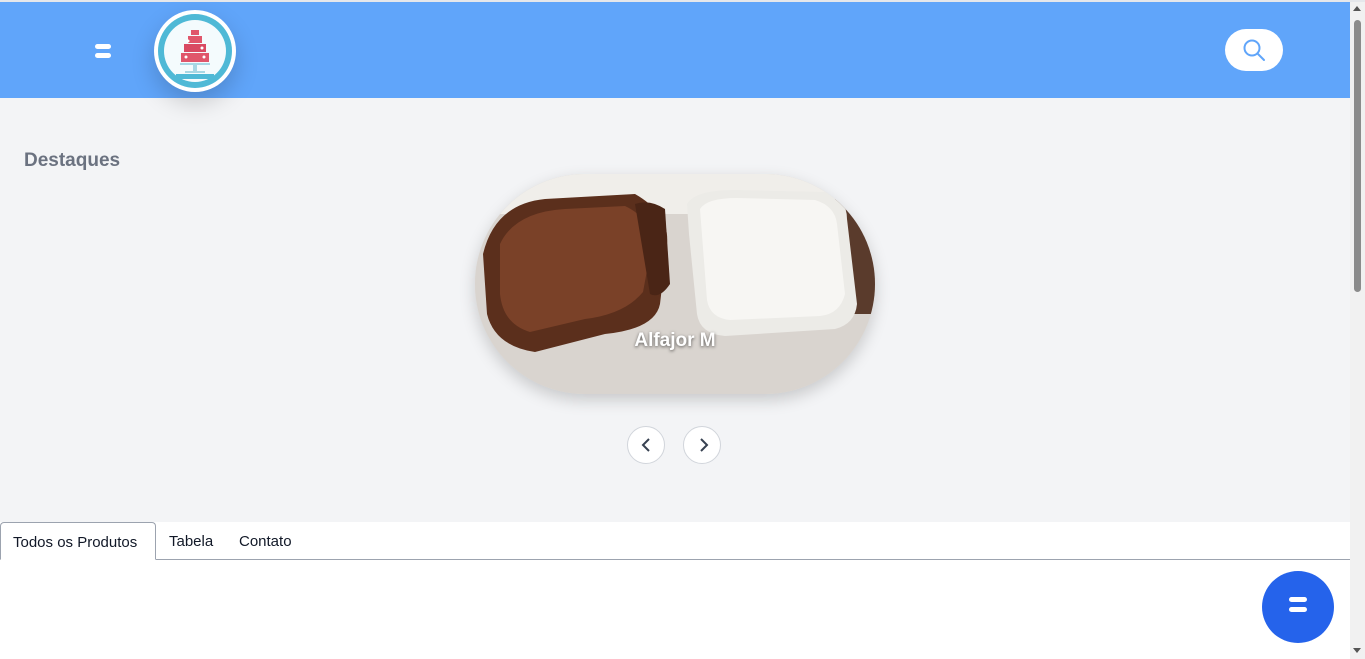  What do you see at coordinates (675, 340) in the screenshot?
I see `slide-caption: Alfajor M` at bounding box center [675, 340].